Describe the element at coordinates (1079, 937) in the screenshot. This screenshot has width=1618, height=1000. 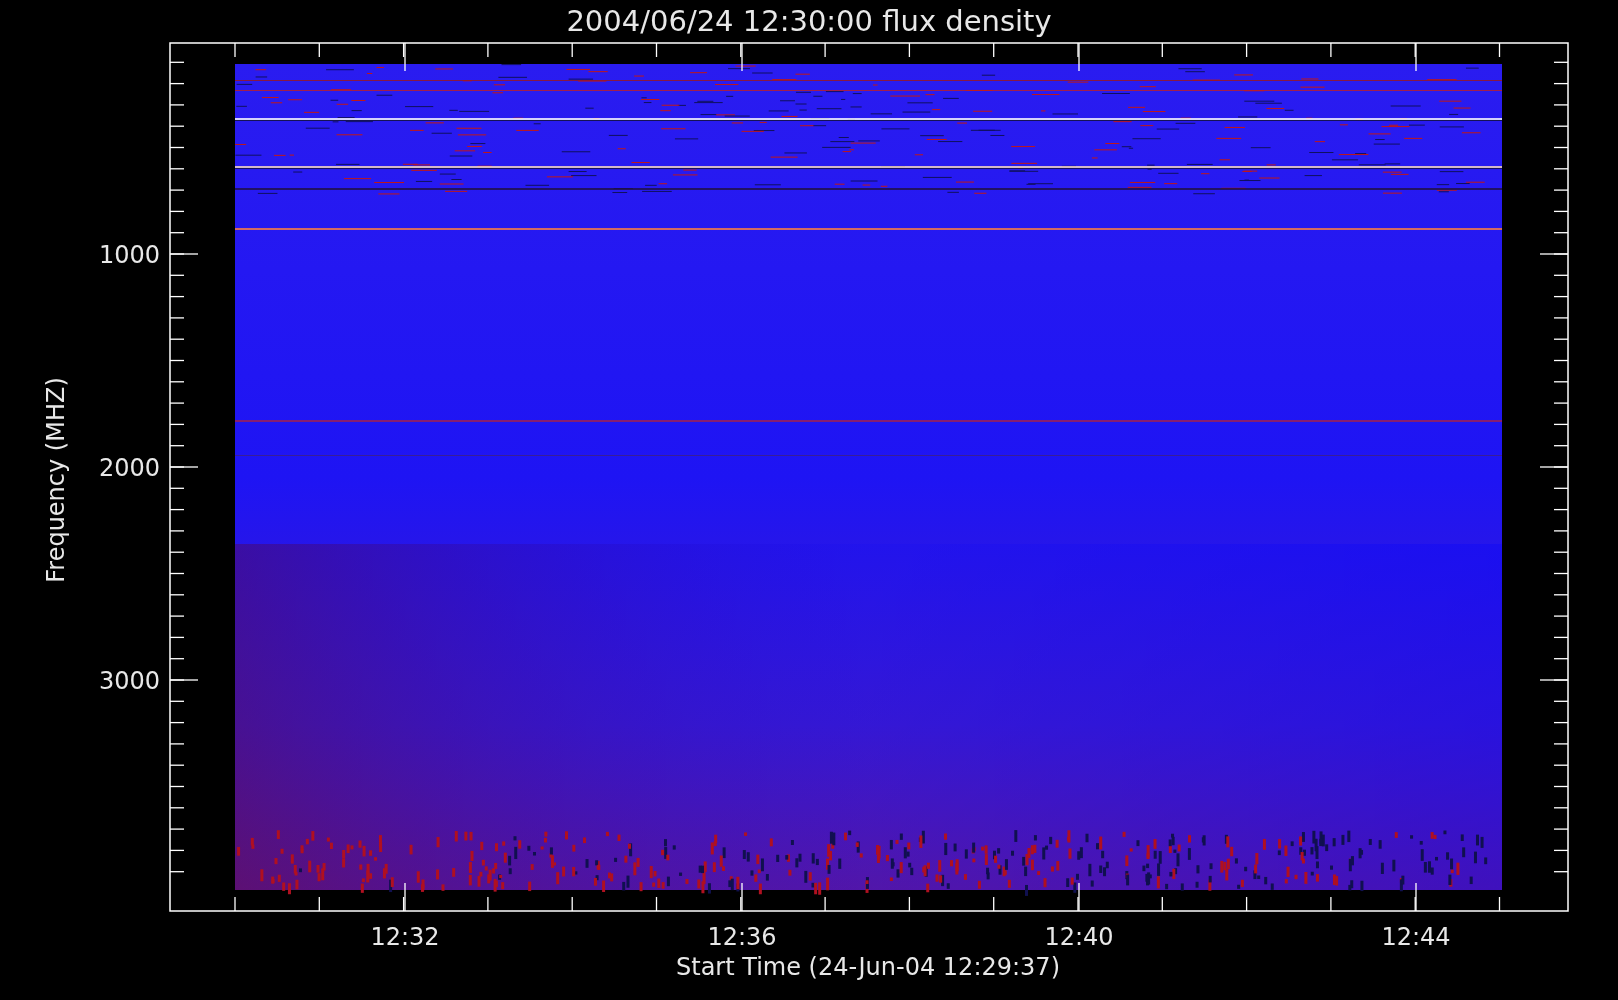
I see `x-tick-label: 12:40` at that location.